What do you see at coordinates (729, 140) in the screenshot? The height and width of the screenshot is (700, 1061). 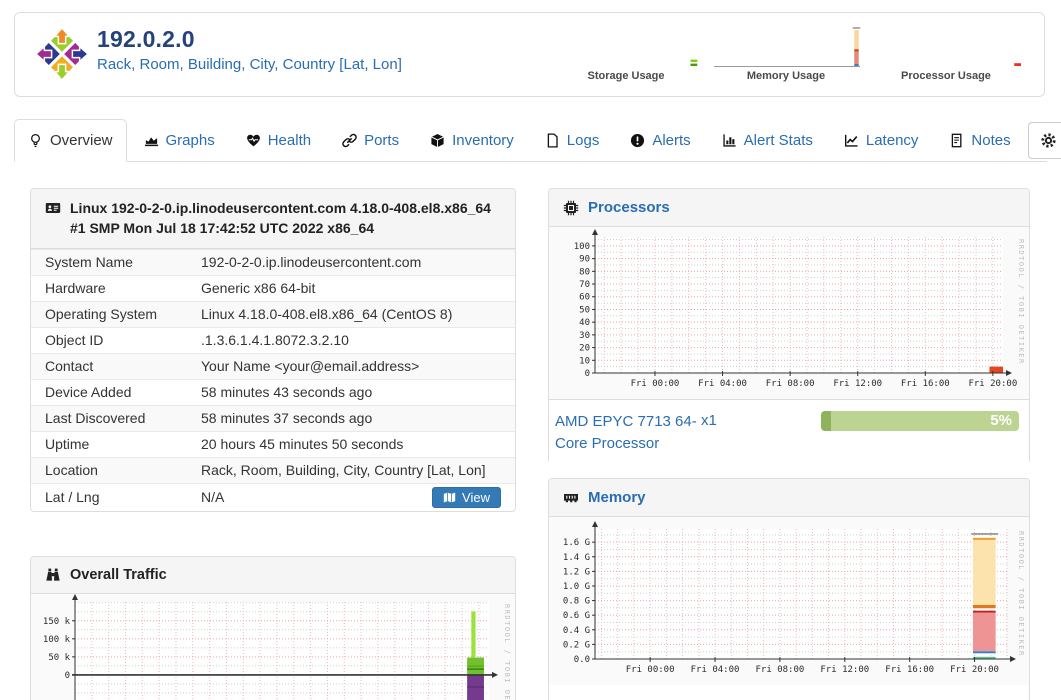 I see `bar-chart-icon` at bounding box center [729, 140].